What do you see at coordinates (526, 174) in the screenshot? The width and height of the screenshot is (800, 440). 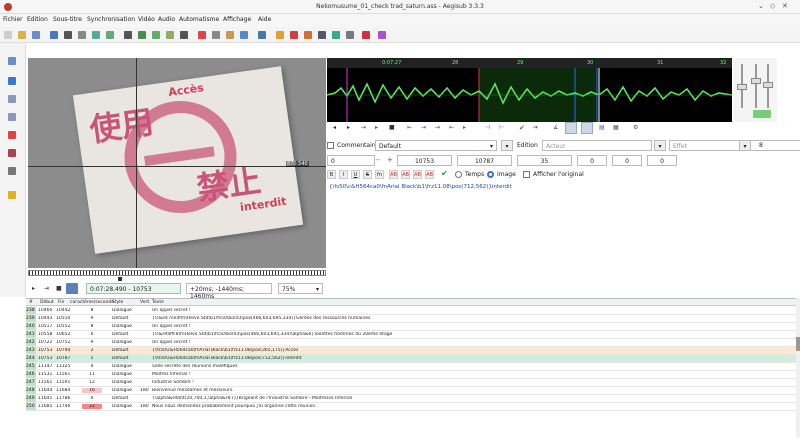 I see `show-original-checkbox` at bounding box center [526, 174].